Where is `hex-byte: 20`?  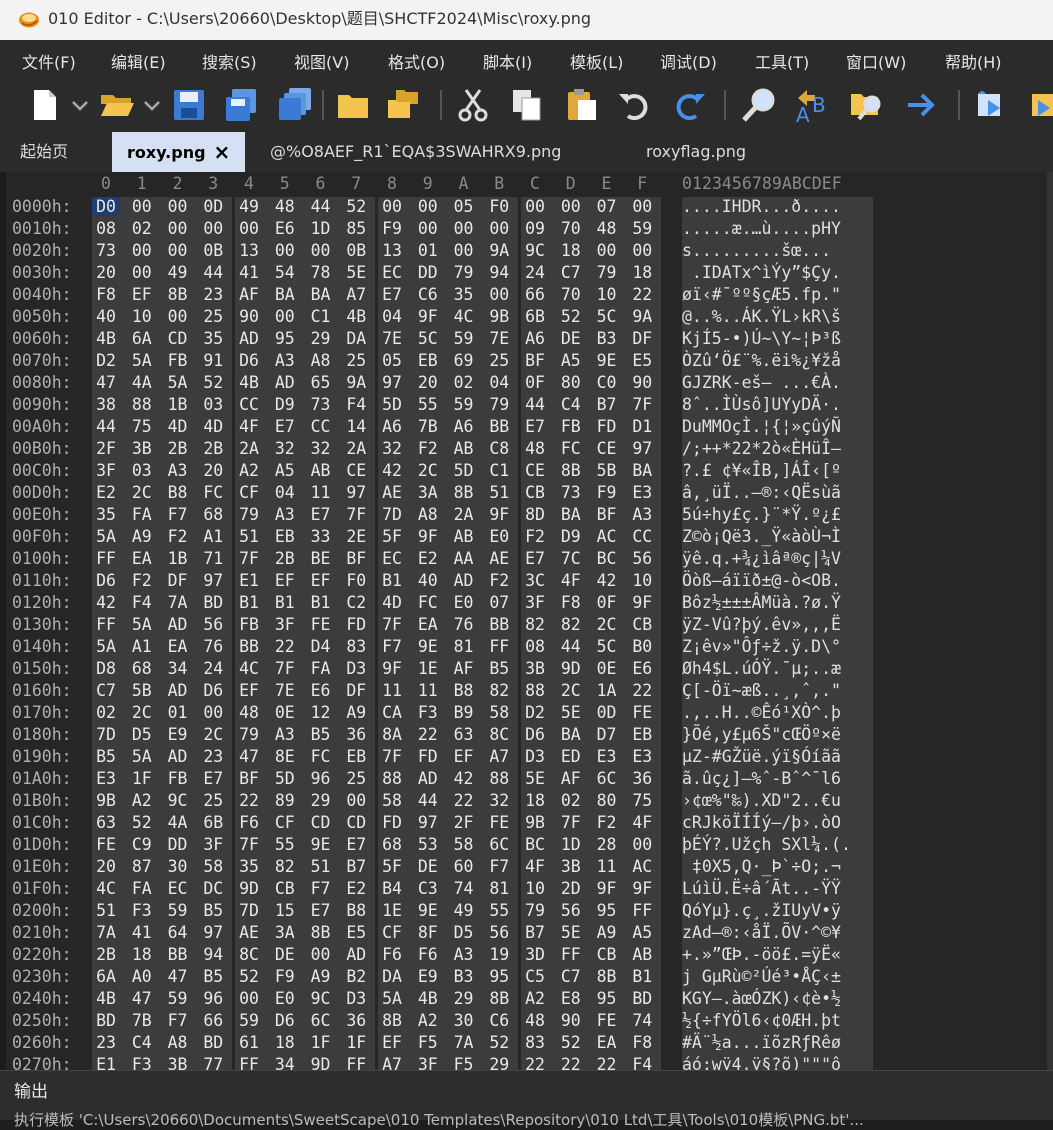 hex-byte: 20 is located at coordinates (428, 382).